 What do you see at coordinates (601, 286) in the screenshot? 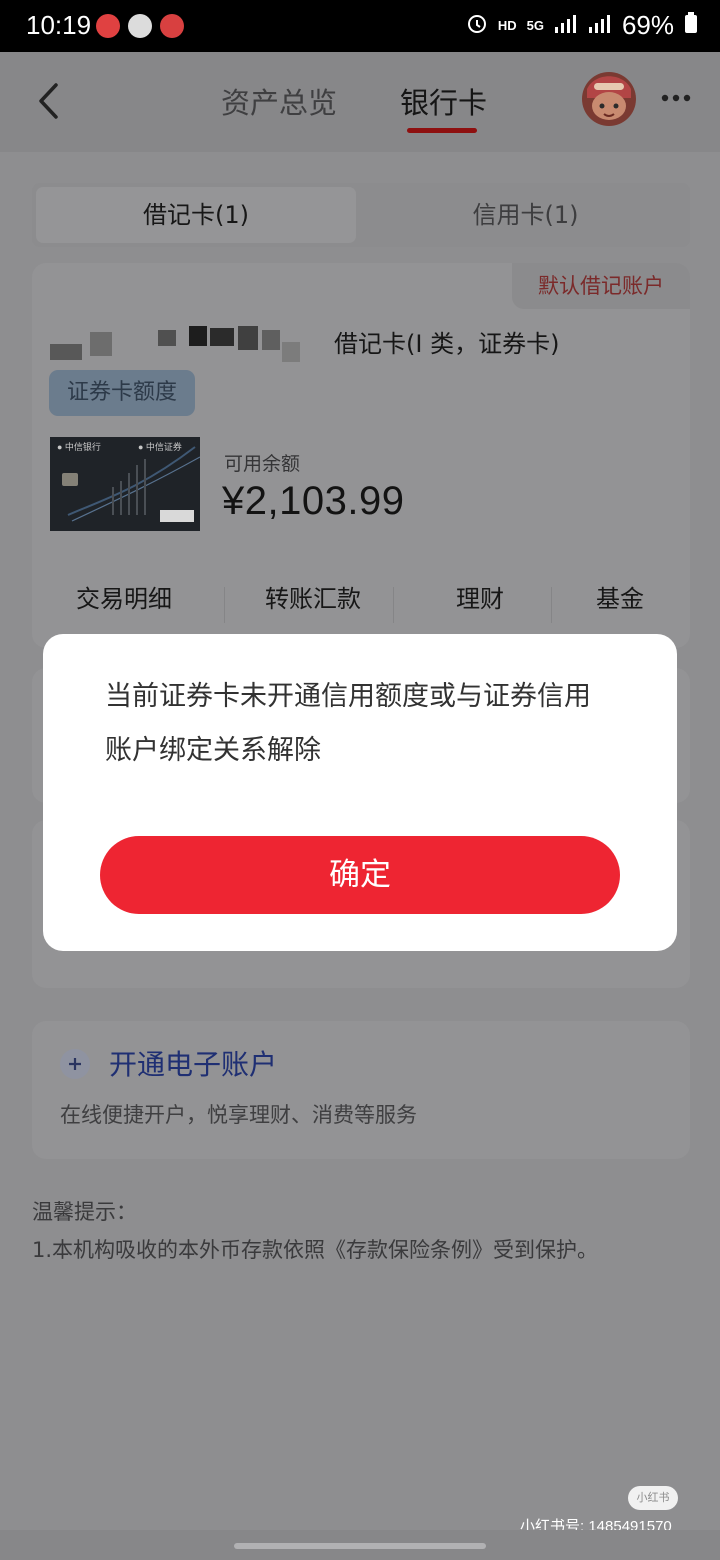
I see `default-account-badge: 默认借记账户` at bounding box center [601, 286].